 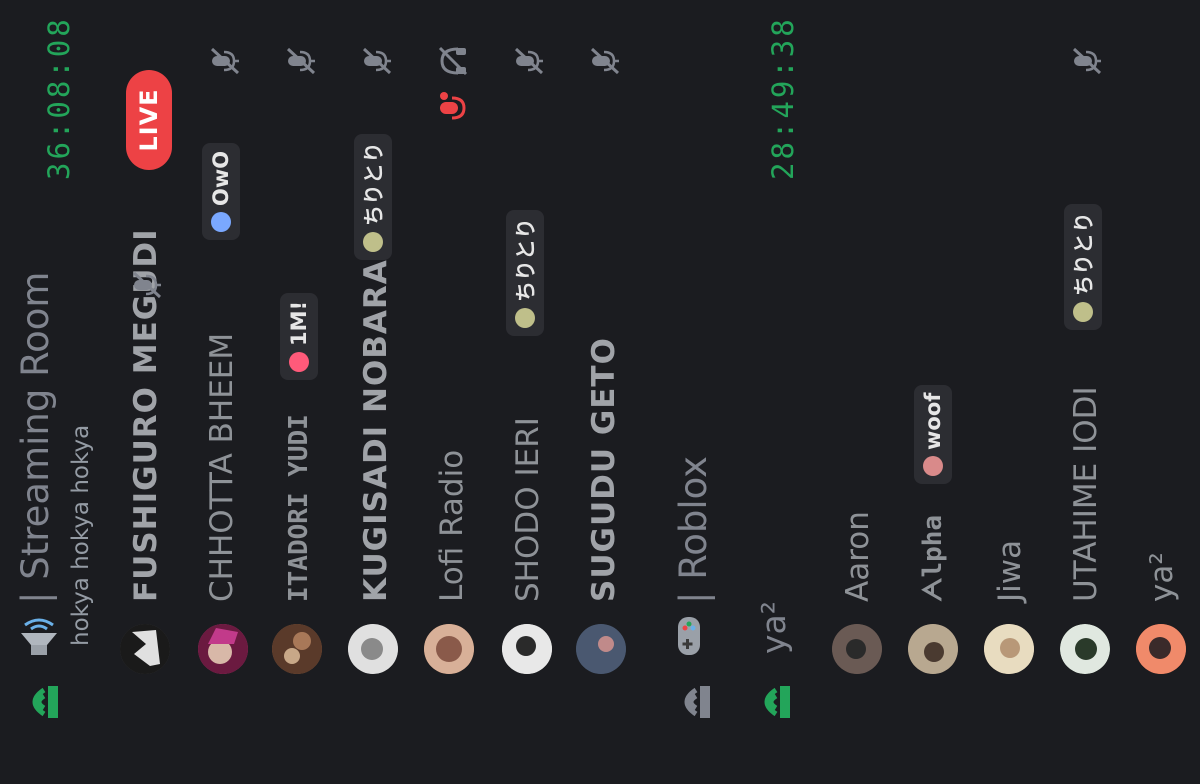 I want to click on username: ya², so click(x=1162, y=577).